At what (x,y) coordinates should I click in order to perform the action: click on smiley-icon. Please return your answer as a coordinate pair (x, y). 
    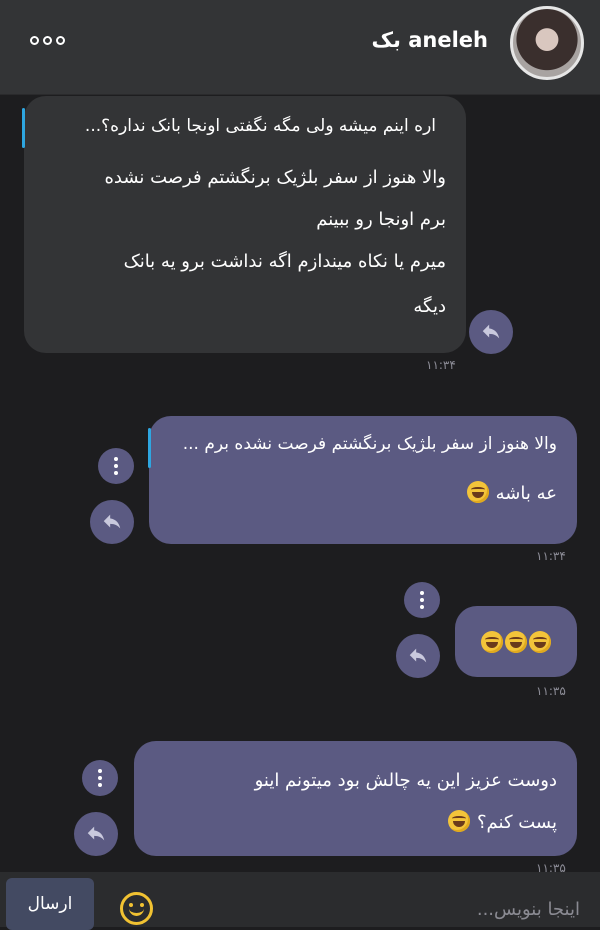
    Looking at the image, I should click on (136, 908).